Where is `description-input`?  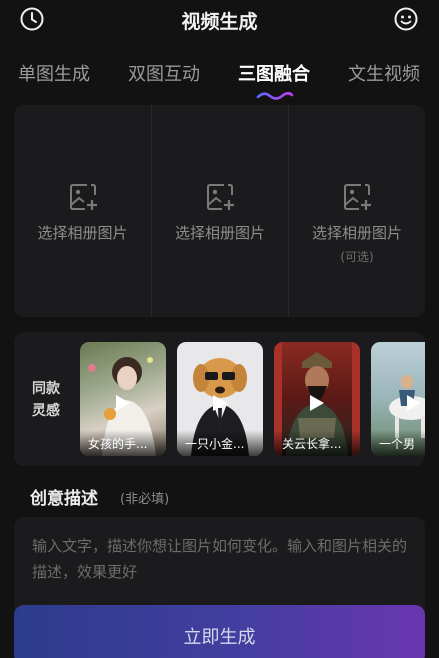 description-input is located at coordinates (221, 568).